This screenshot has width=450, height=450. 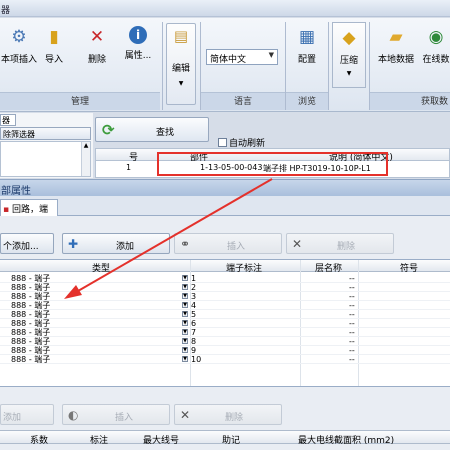 I want to click on delete-button: ✕ 删除, so click(x=97, y=45).